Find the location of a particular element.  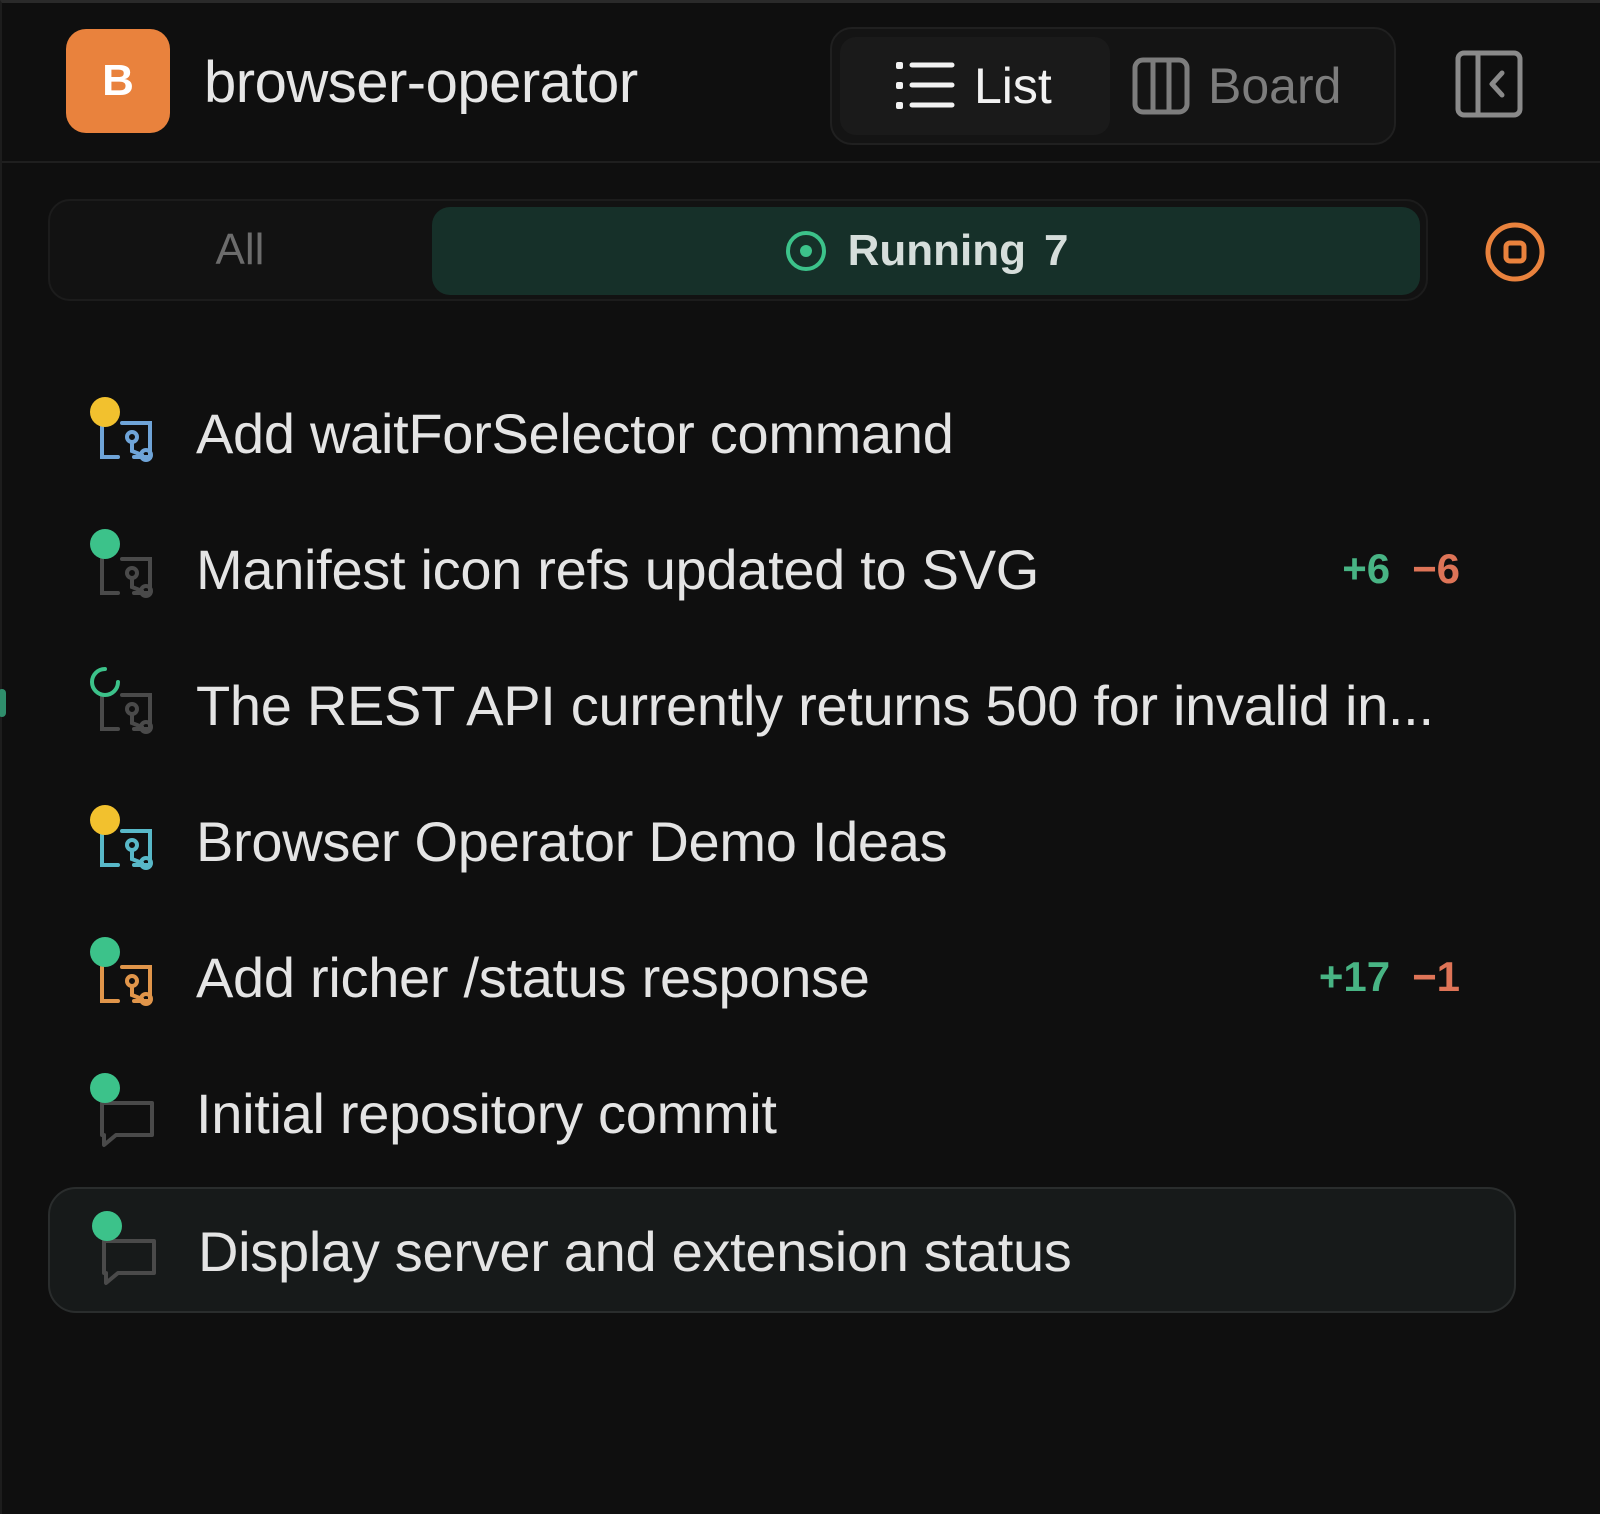

sidebar-collapse-icon is located at coordinates (1489, 84).